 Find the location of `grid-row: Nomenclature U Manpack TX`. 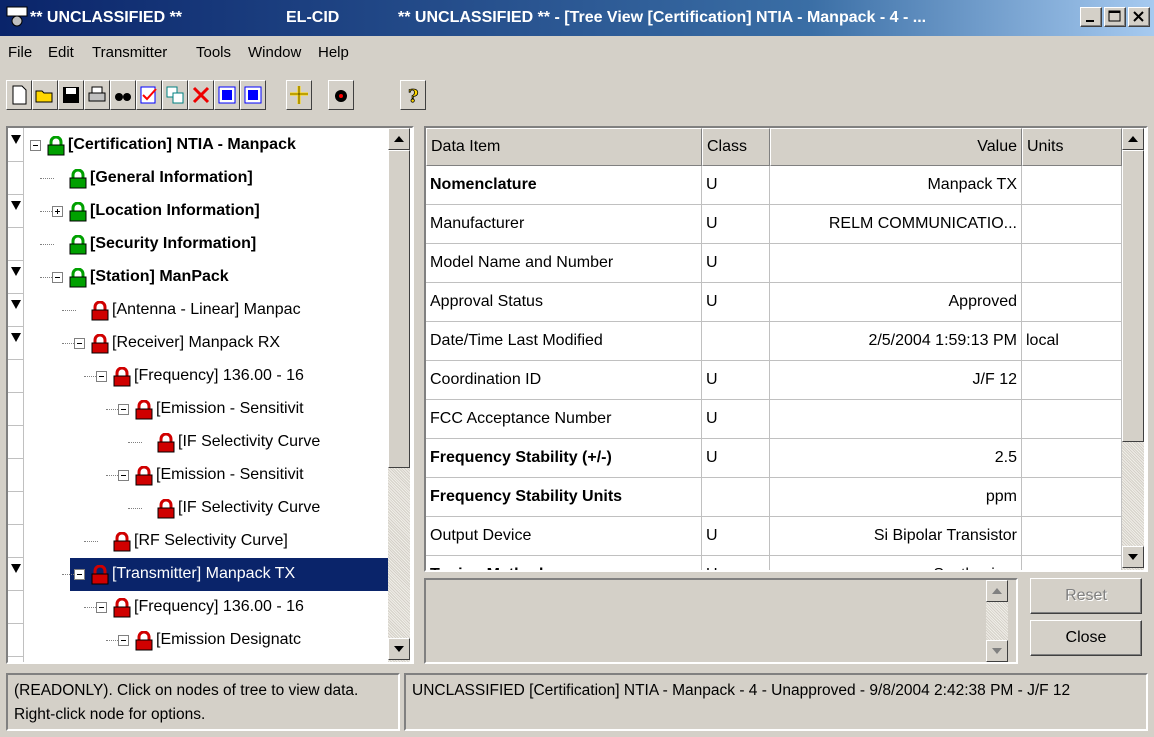

grid-row: Nomenclature U Manpack TX is located at coordinates (774, 185).